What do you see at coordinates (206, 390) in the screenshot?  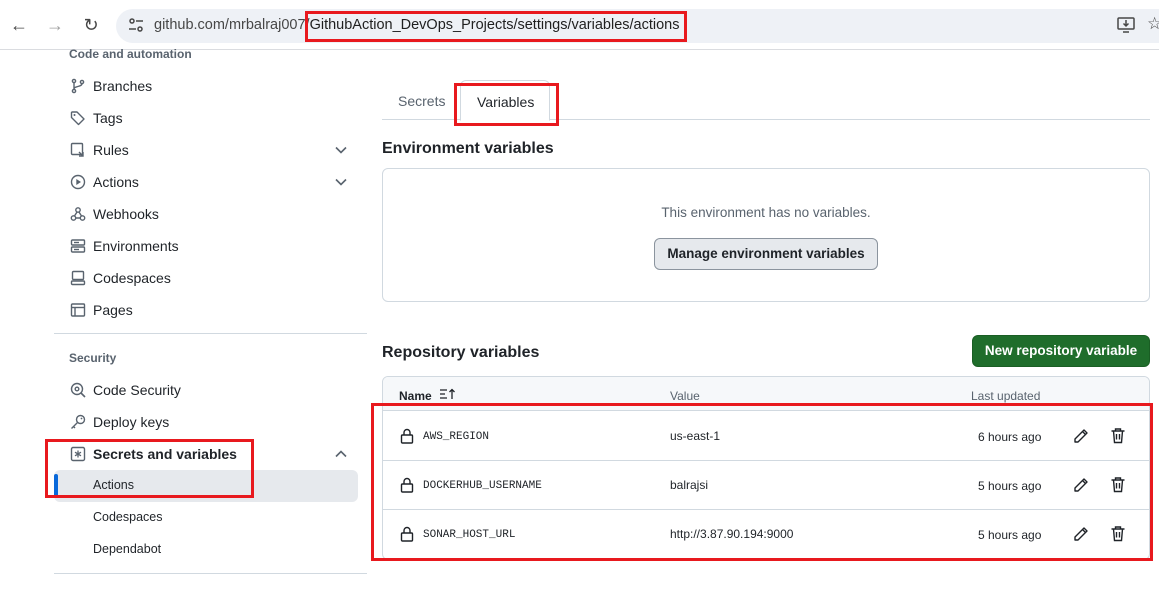 I see `sidebar-item-code-security: Code Security` at bounding box center [206, 390].